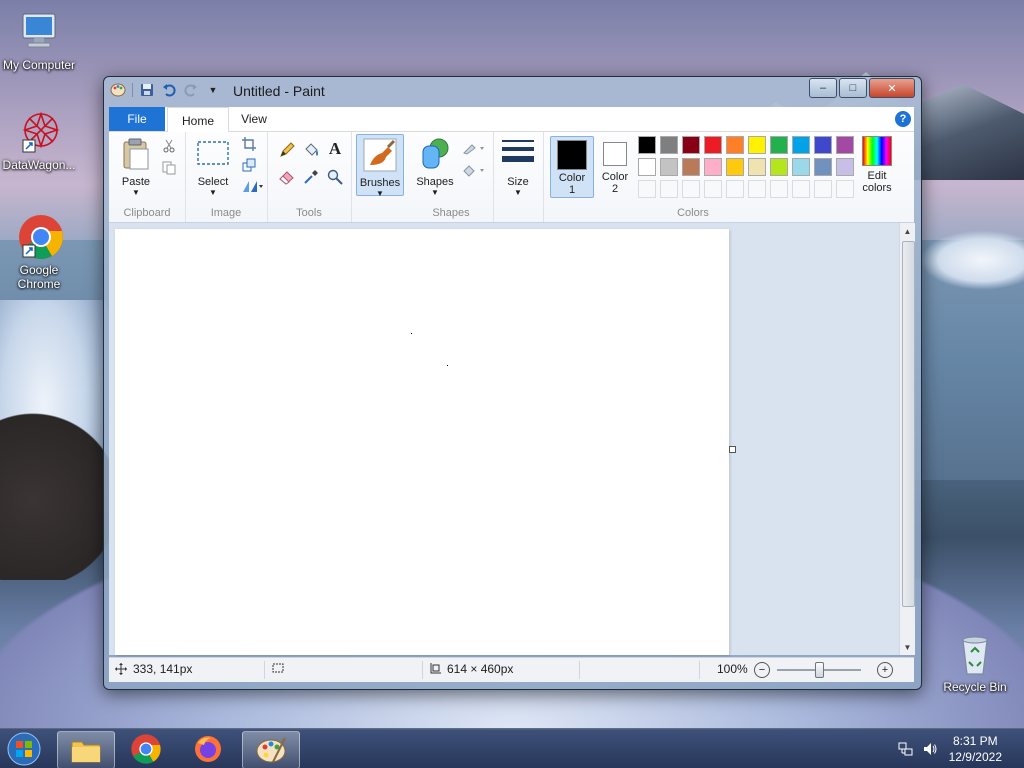 This screenshot has height=768, width=1024. I want to click on paint-app-icon, so click(118, 90).